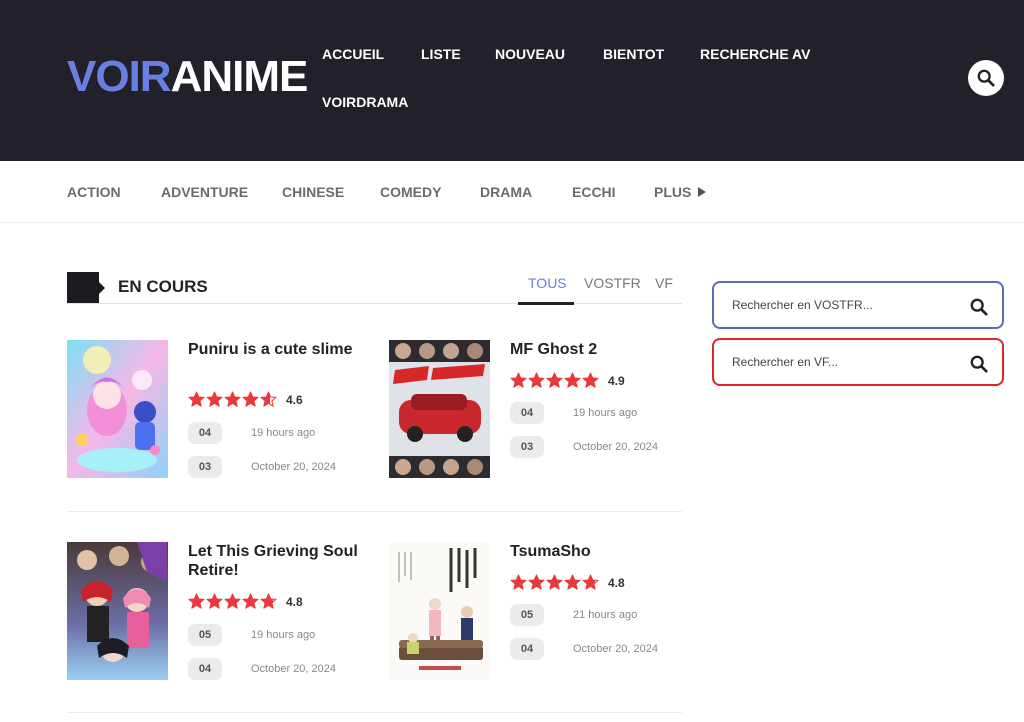 This screenshot has width=1024, height=722. Describe the element at coordinates (546, 303) in the screenshot. I see `active-tab-underline` at that location.